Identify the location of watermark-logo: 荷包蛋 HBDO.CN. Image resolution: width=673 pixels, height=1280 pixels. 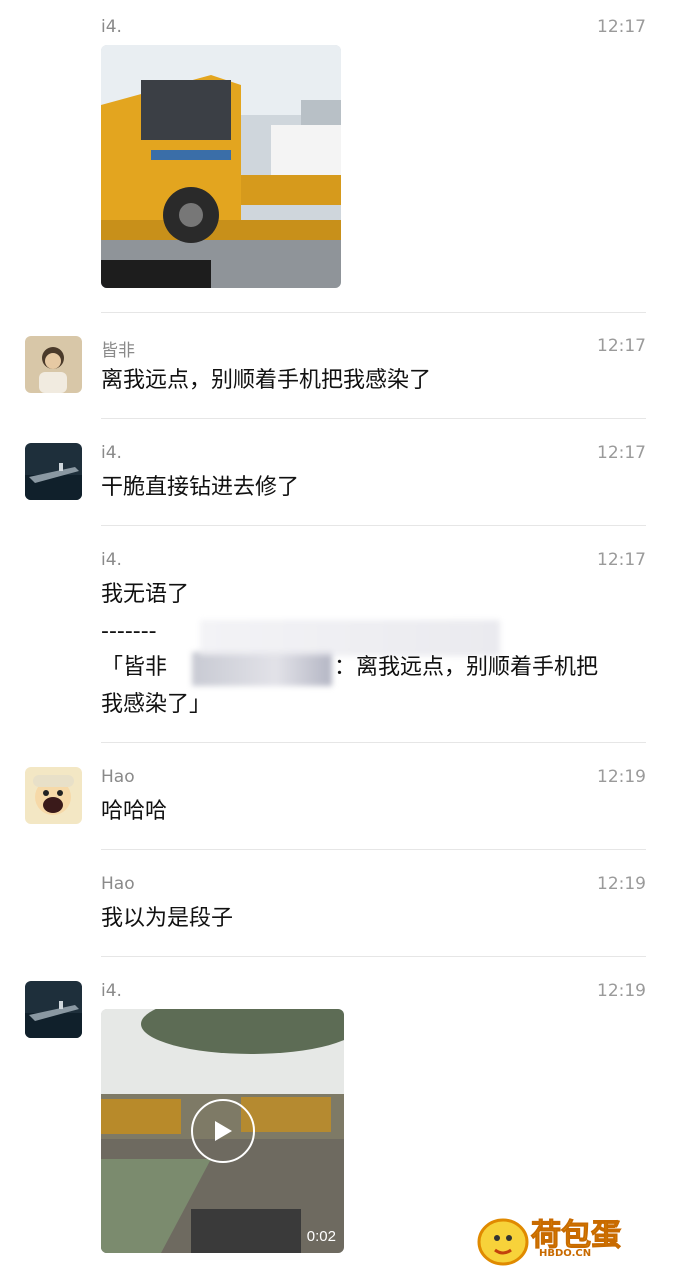
(568, 1238).